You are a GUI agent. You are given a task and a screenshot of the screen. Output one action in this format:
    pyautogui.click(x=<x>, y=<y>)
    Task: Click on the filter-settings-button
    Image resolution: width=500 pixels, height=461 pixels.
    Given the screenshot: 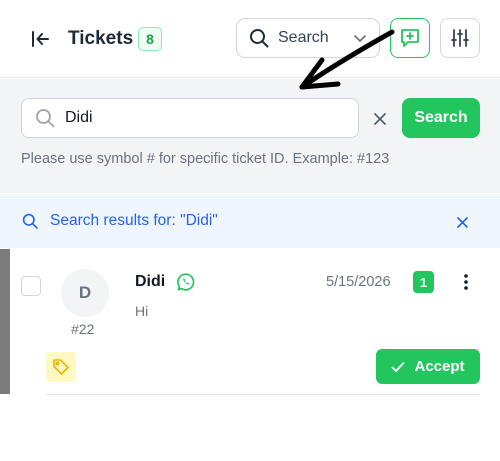 What is the action you would take?
    pyautogui.click(x=460, y=38)
    